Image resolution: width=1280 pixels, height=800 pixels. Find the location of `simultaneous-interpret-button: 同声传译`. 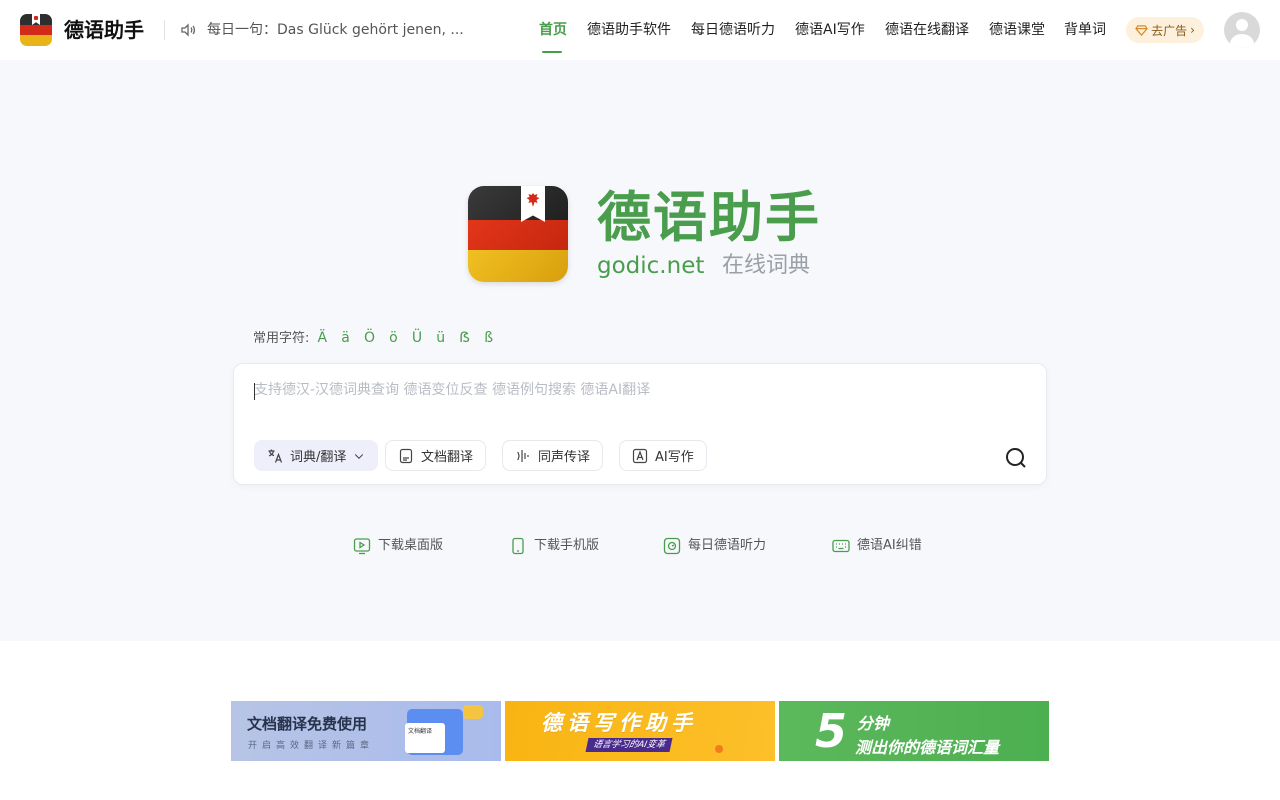

simultaneous-interpret-button: 同声传译 is located at coordinates (553, 455).